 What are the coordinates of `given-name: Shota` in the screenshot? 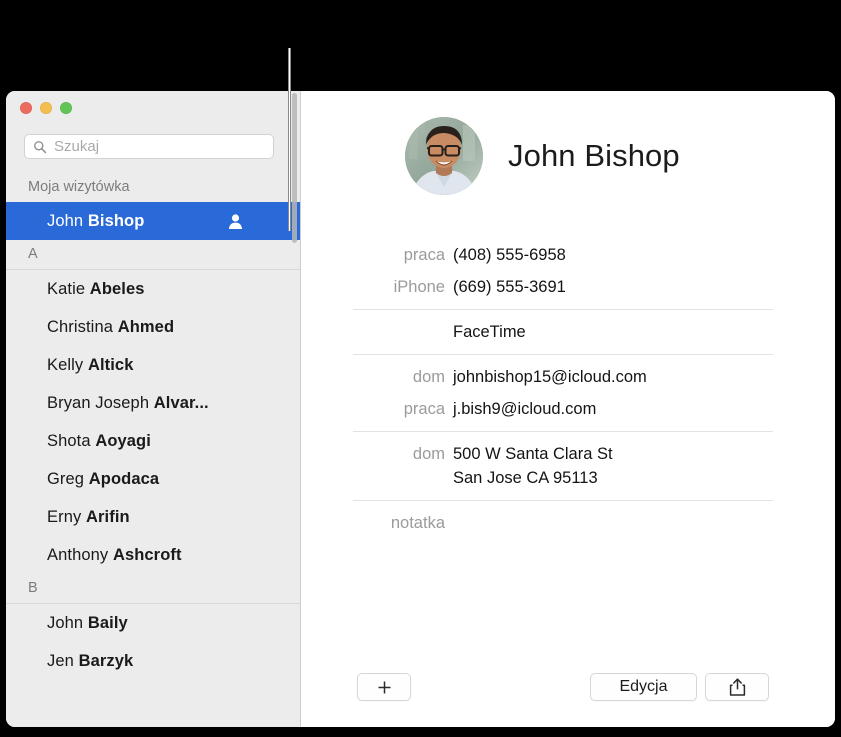 It's located at (71, 440).